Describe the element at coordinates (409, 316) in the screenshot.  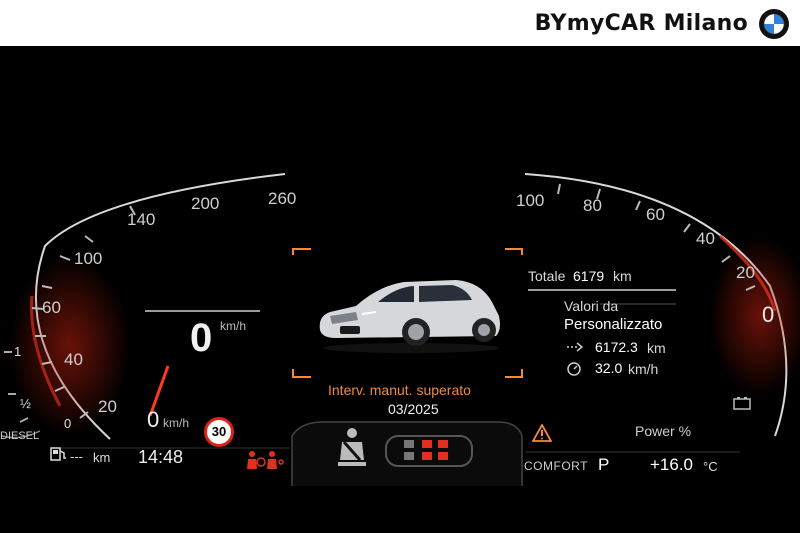
I see `car-image` at that location.